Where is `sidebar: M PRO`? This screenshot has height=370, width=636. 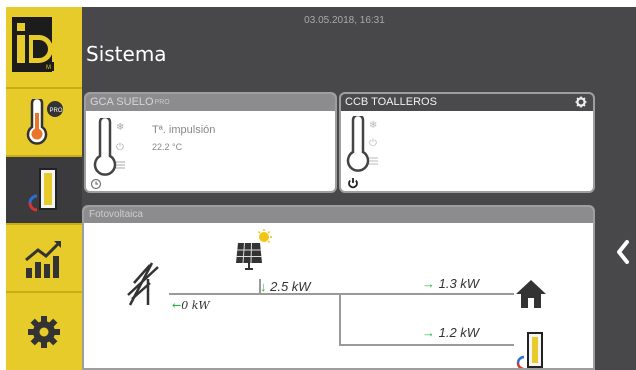 sidebar: M PRO is located at coordinates (44, 188).